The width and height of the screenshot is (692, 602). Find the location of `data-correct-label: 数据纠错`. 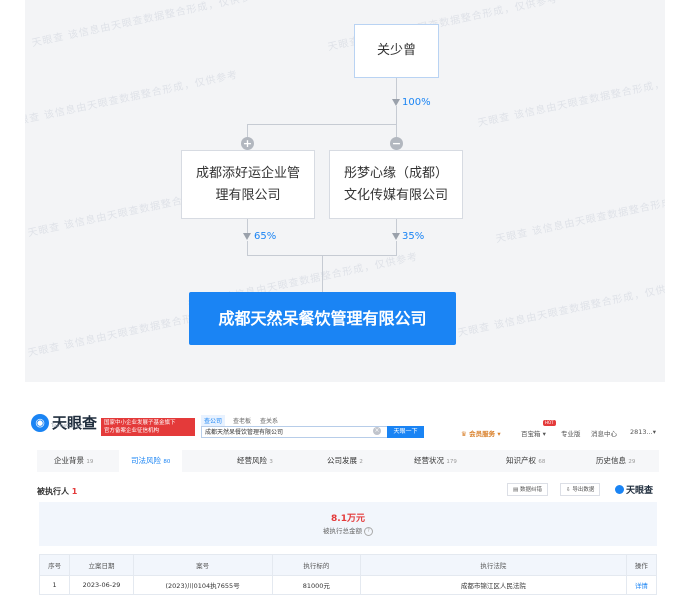

data-correct-label: 数据纠错 is located at coordinates (530, 490).